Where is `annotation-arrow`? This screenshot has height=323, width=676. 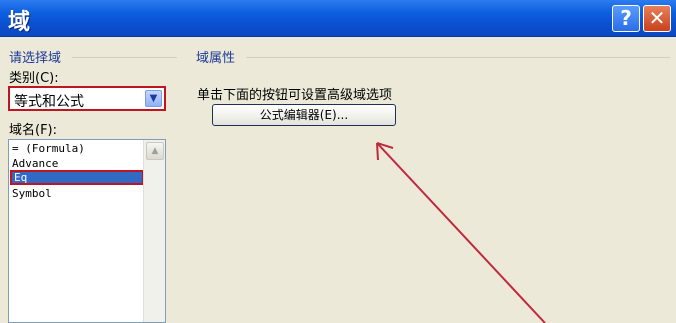 annotation-arrow is located at coordinates (461, 232).